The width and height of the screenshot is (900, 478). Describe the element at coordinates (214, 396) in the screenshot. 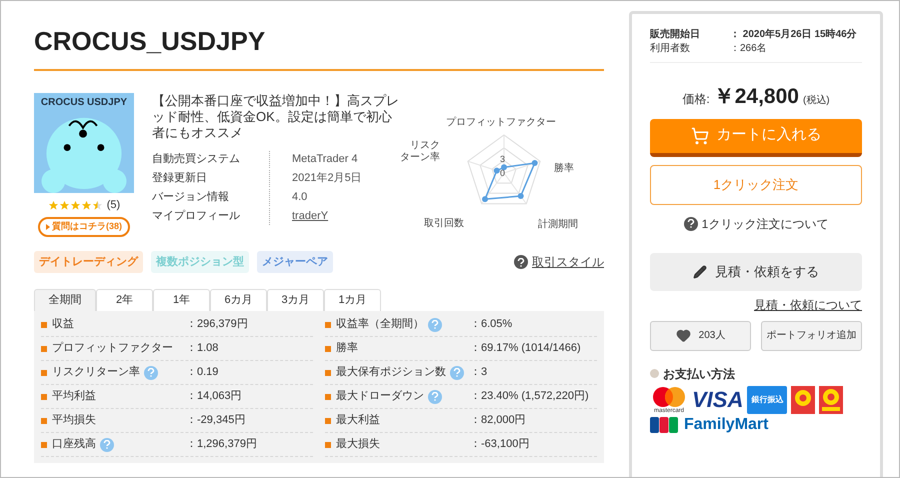

I see `stat-value: ：14,063円` at that location.